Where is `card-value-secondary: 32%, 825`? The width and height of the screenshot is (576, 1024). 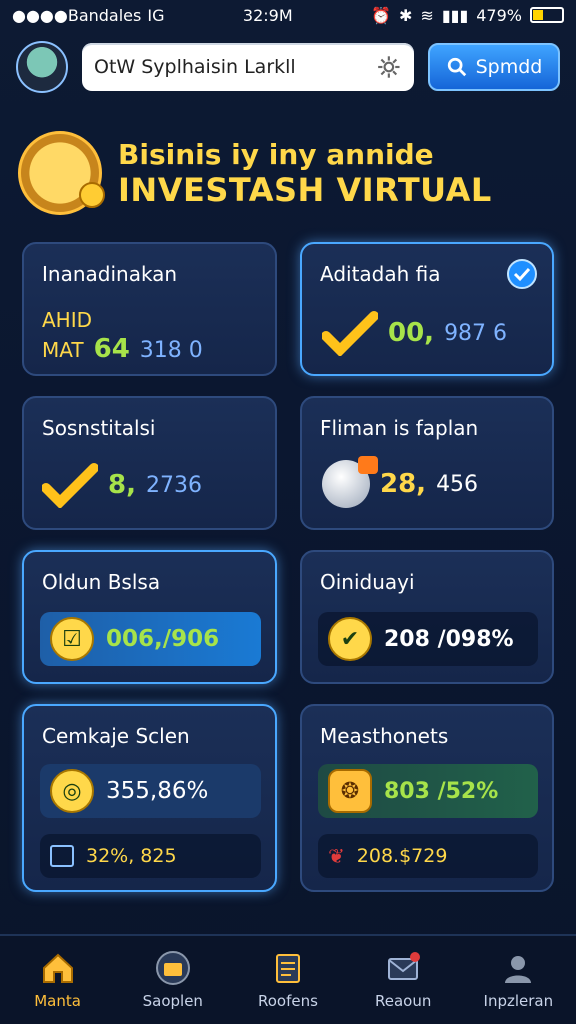 card-value-secondary: 32%, 825 is located at coordinates (131, 856).